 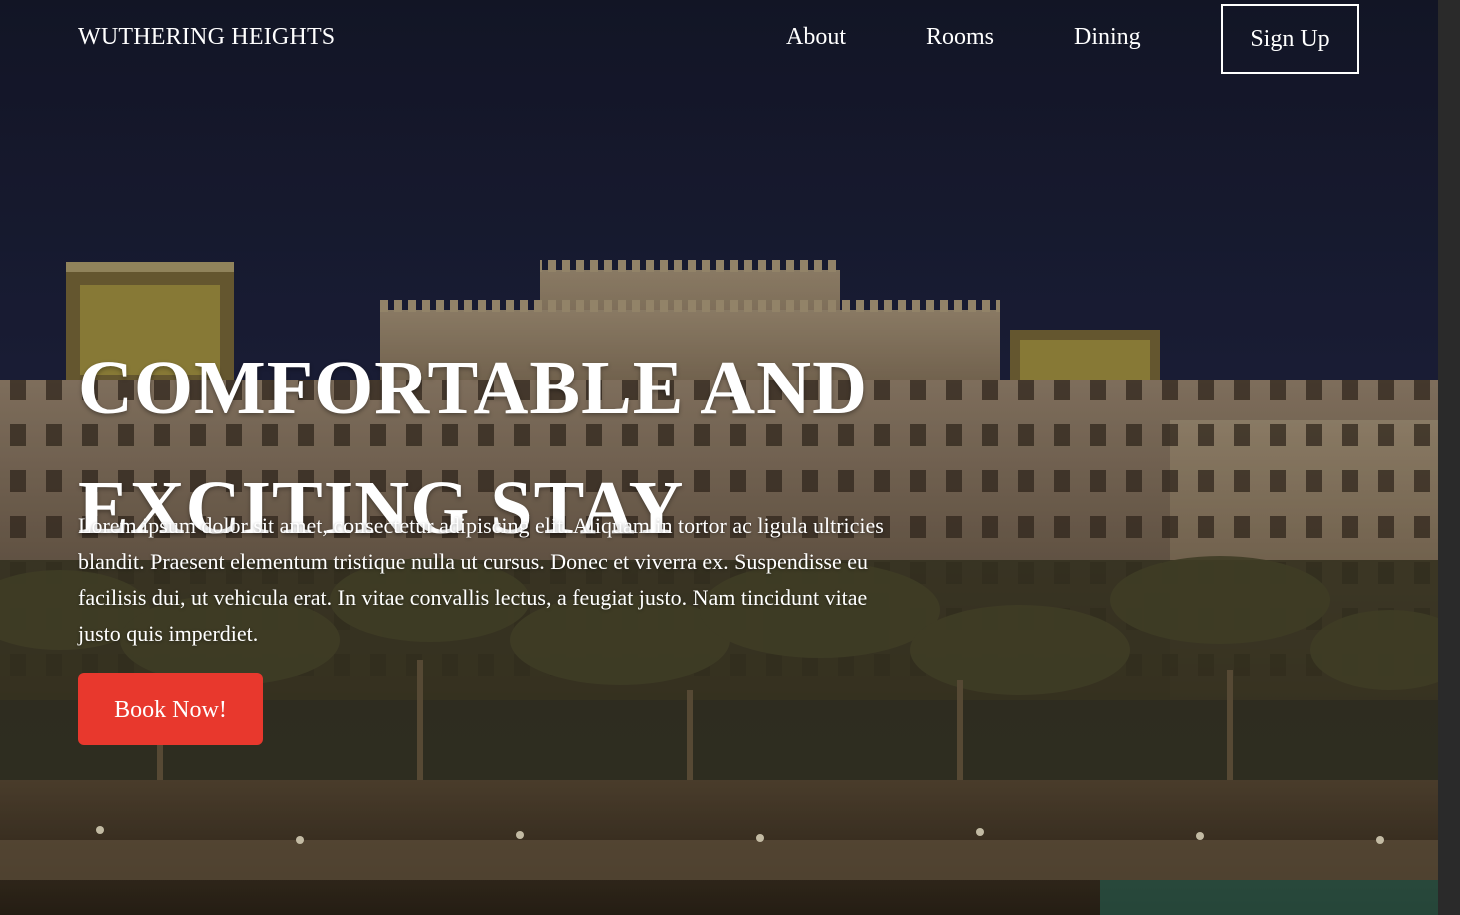 What do you see at coordinates (170, 709) in the screenshot?
I see `book-now-button: Book Now!` at bounding box center [170, 709].